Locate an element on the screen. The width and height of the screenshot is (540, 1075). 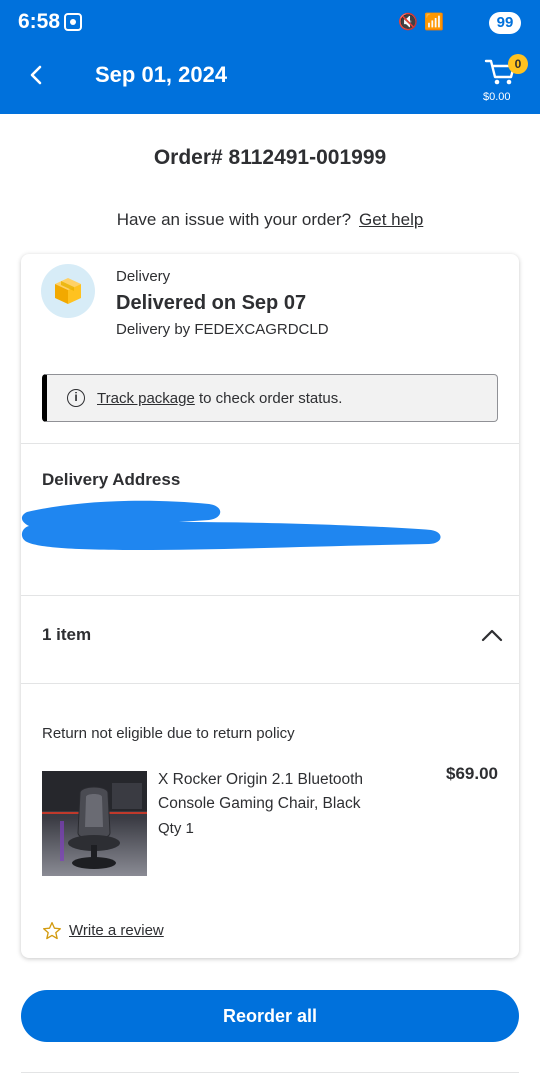
delivery-address-title: Delivery Address is located at coordinates (111, 479).